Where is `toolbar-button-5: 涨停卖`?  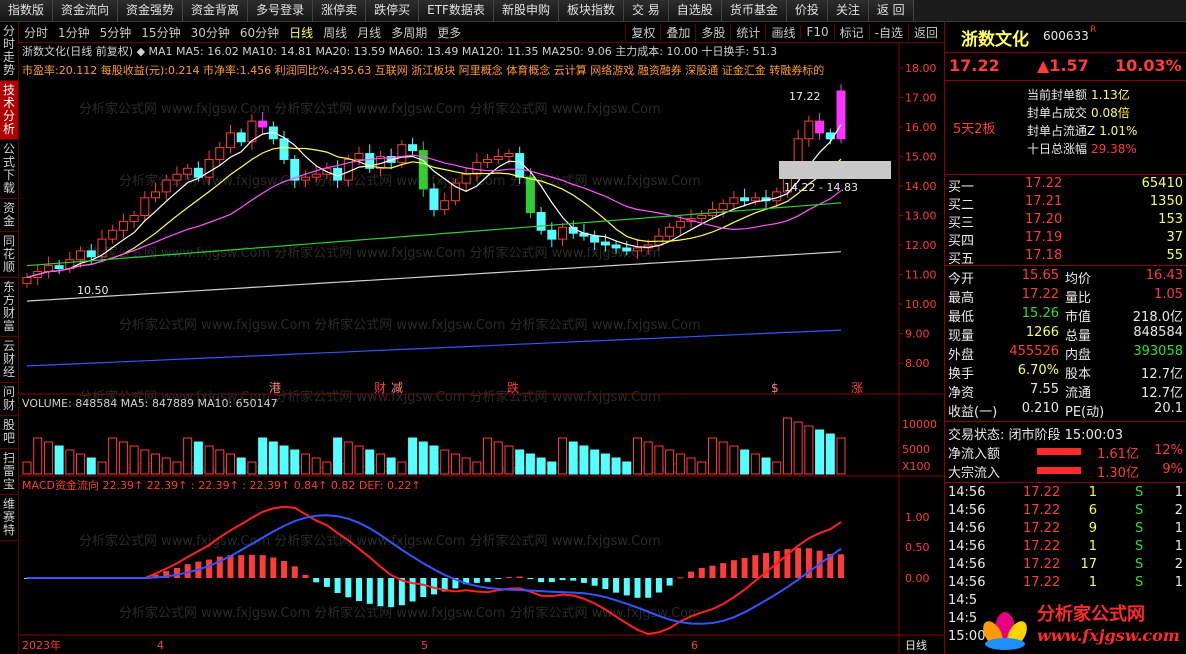 toolbar-button-5: 涨停卖 is located at coordinates (340, 10).